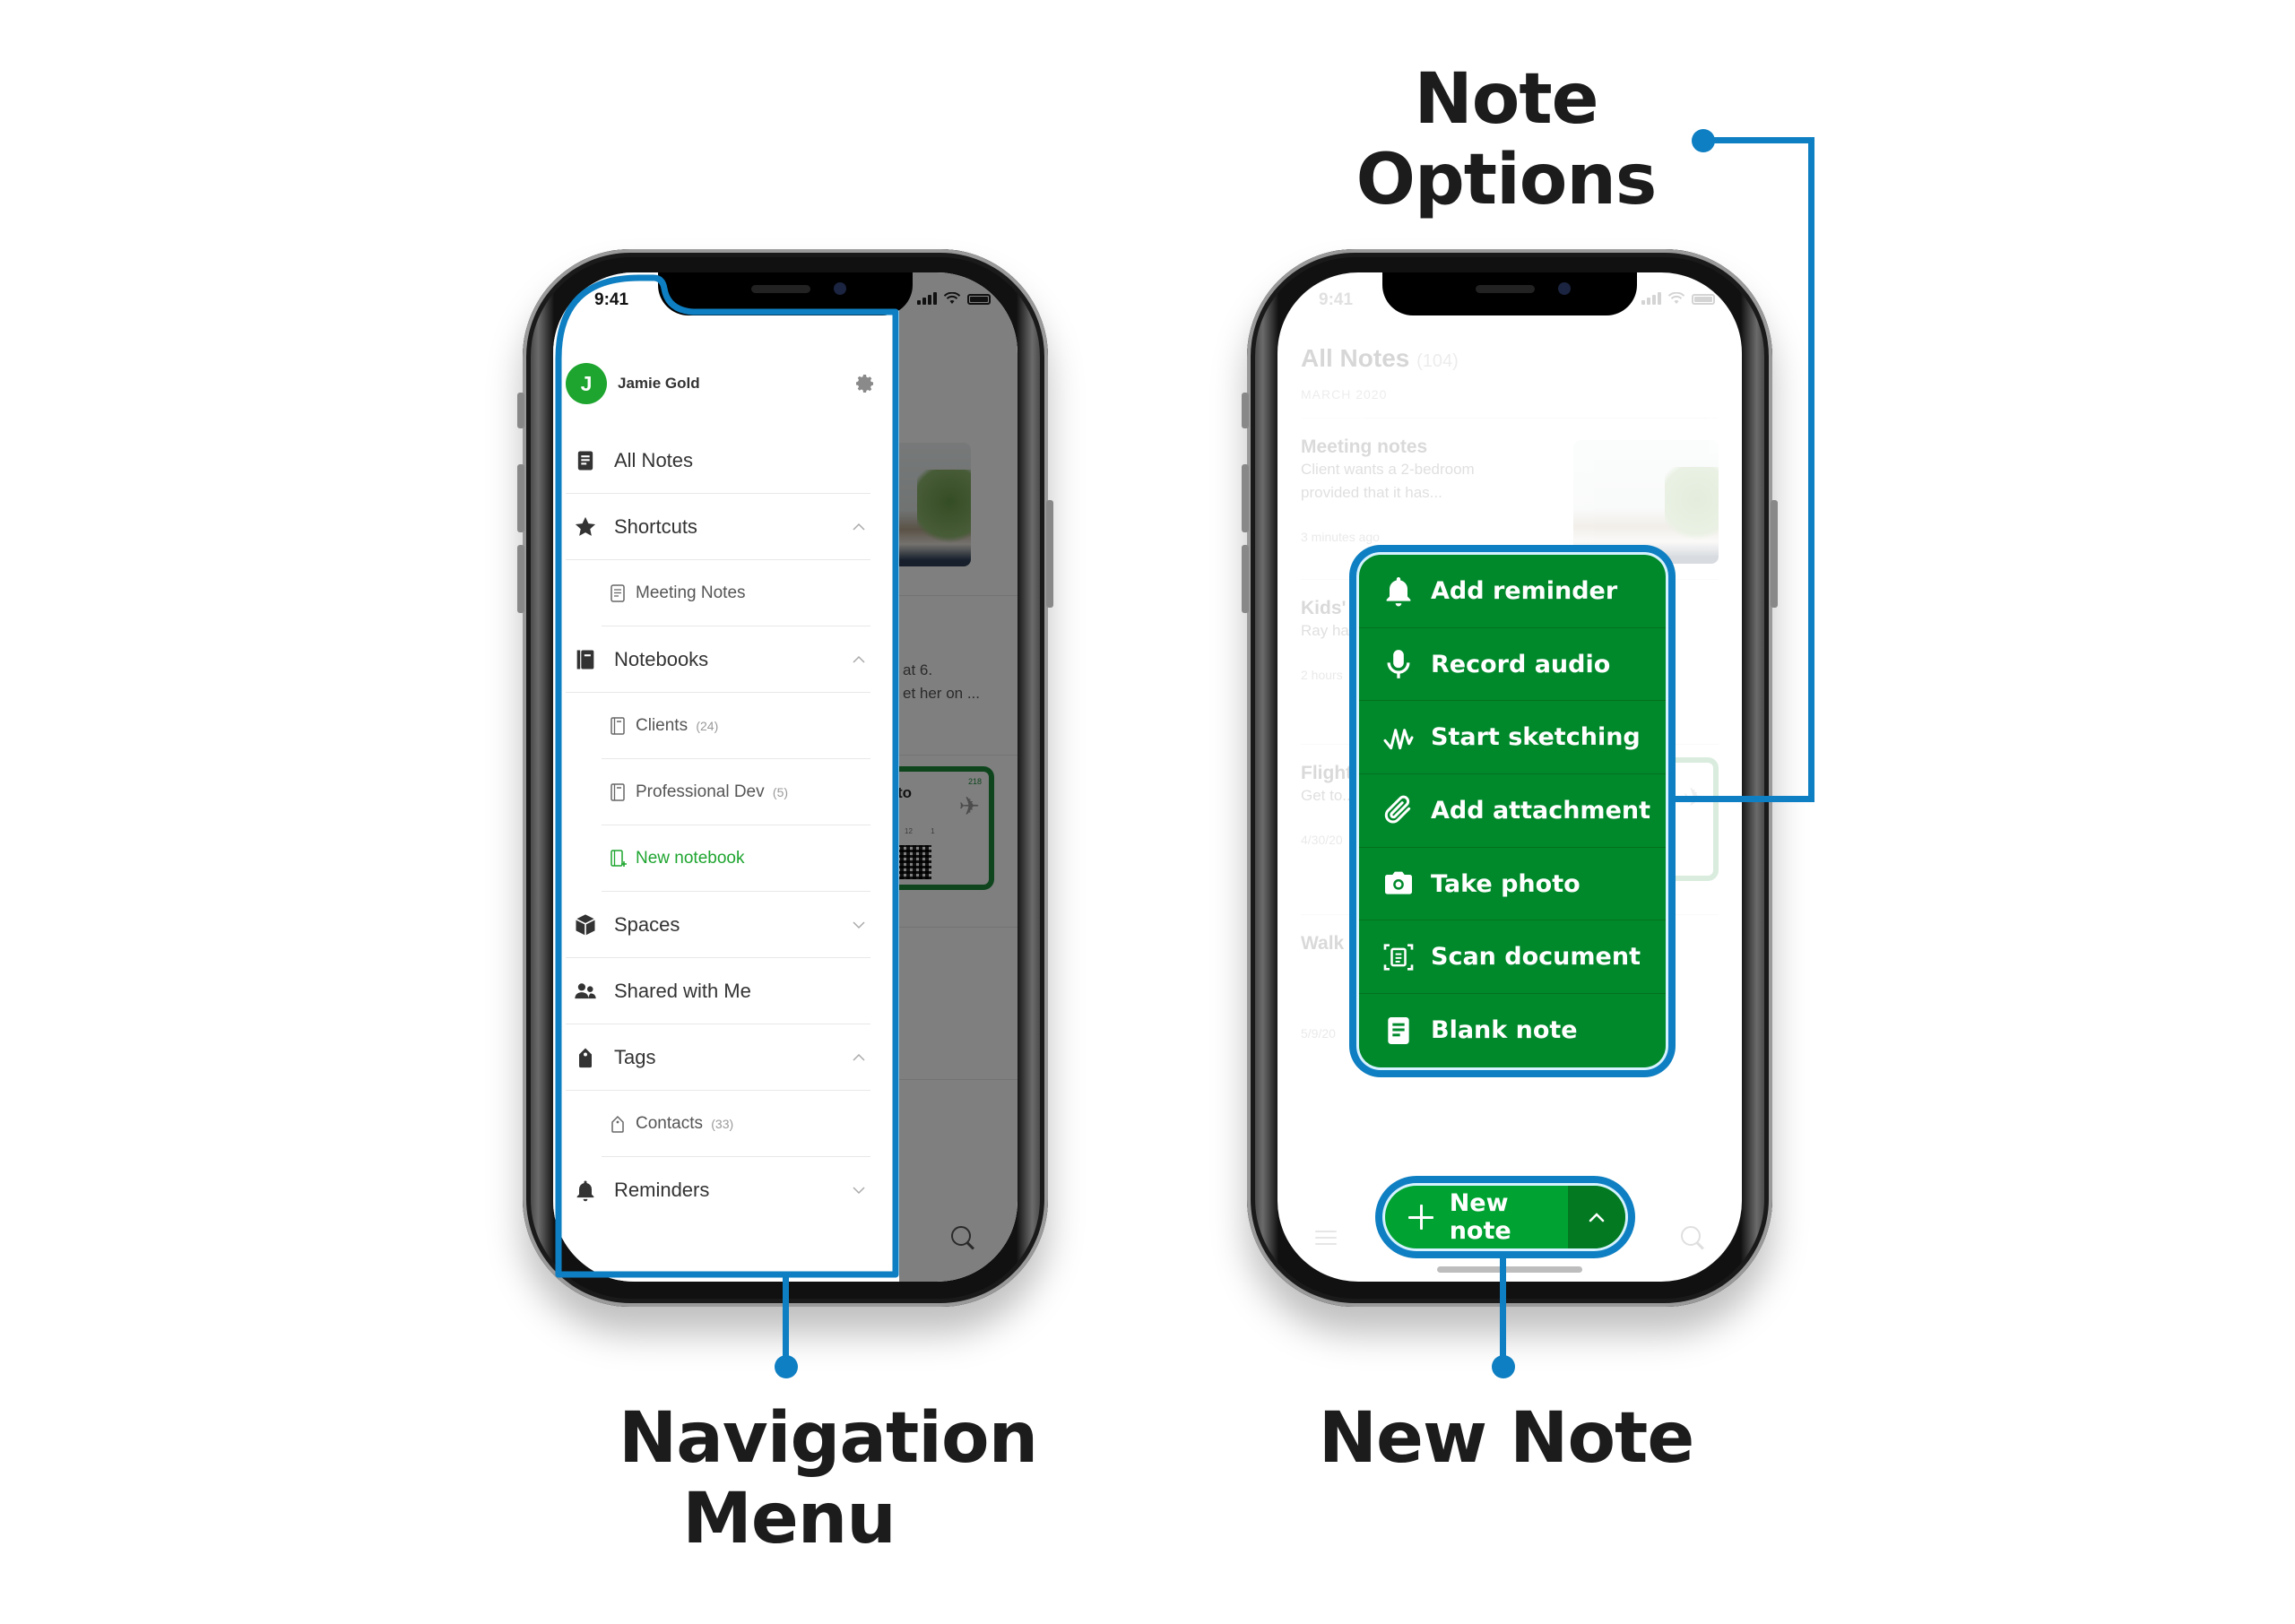  What do you see at coordinates (736, 593) in the screenshot?
I see `nav-item-meeting-notes: Meeting Notes` at bounding box center [736, 593].